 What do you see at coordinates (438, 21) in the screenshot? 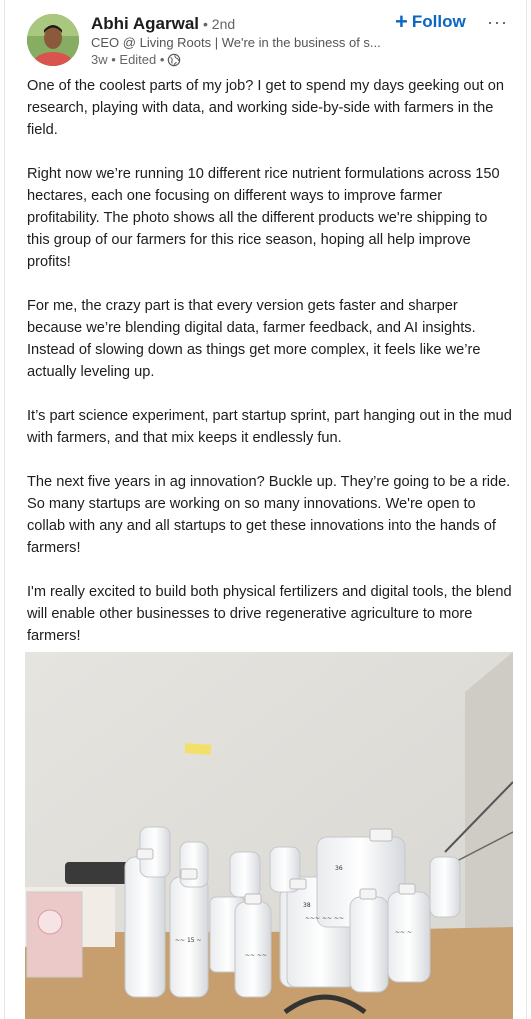
I see `follow-label: Follow` at bounding box center [438, 21].